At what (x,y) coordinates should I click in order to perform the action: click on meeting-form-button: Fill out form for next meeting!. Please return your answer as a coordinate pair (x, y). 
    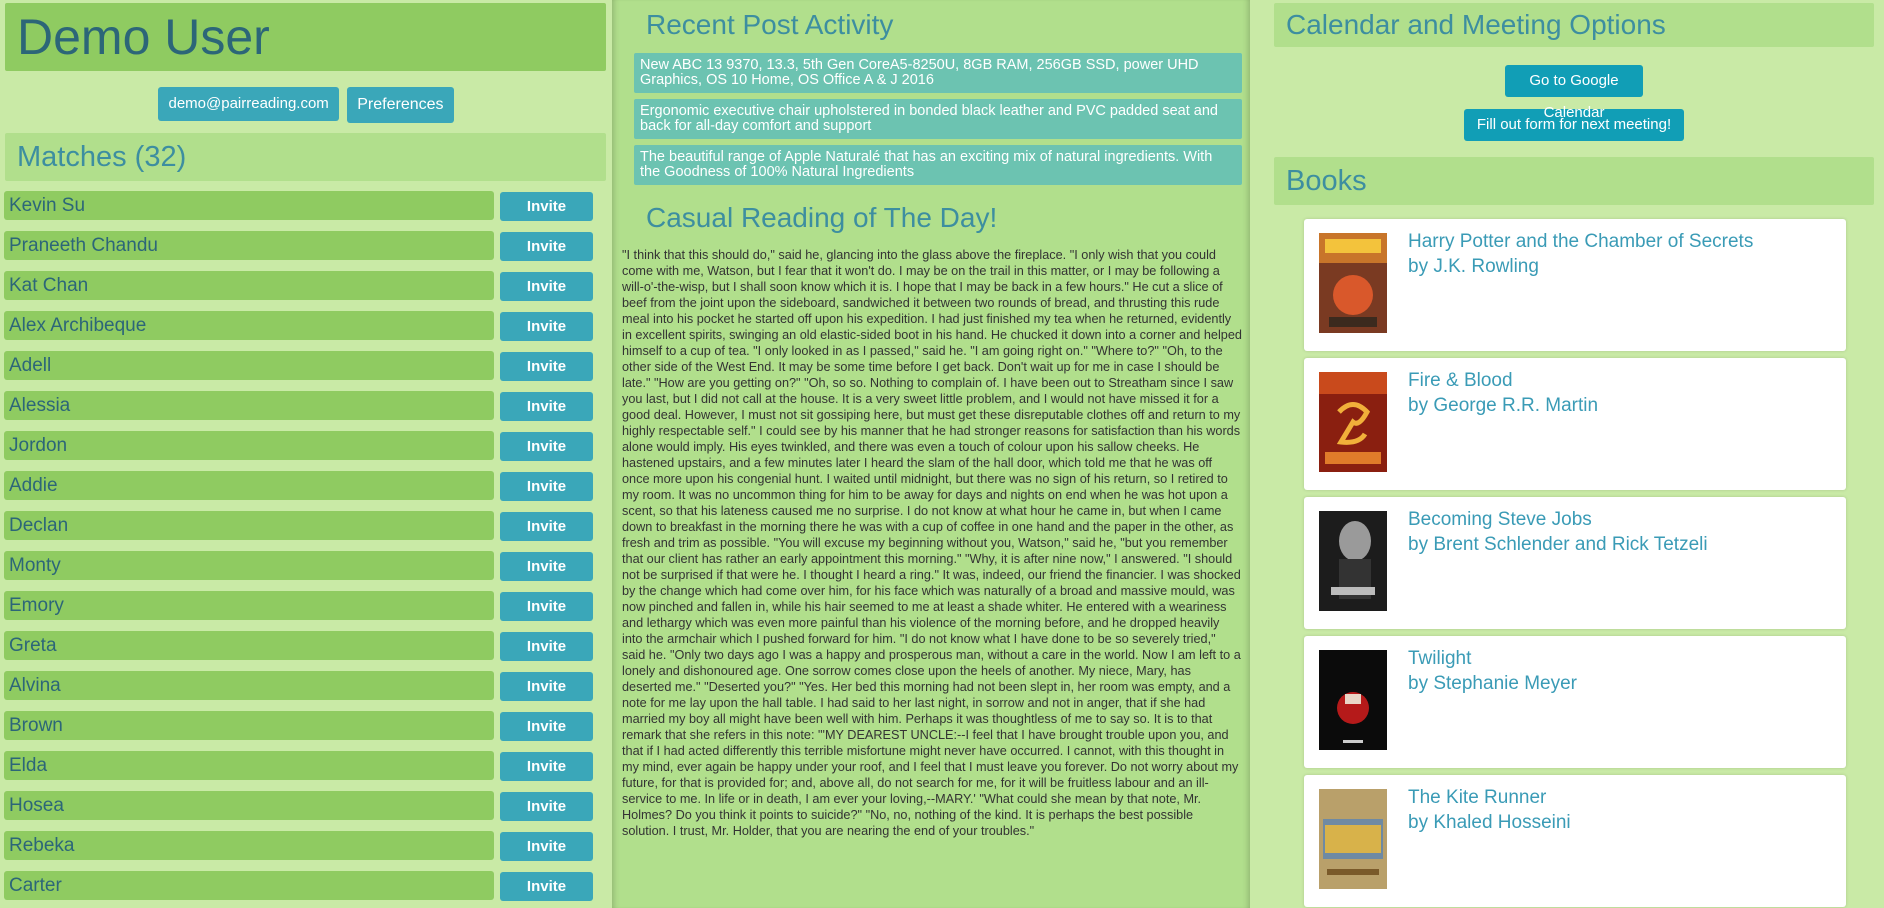
    Looking at the image, I should click on (1574, 125).